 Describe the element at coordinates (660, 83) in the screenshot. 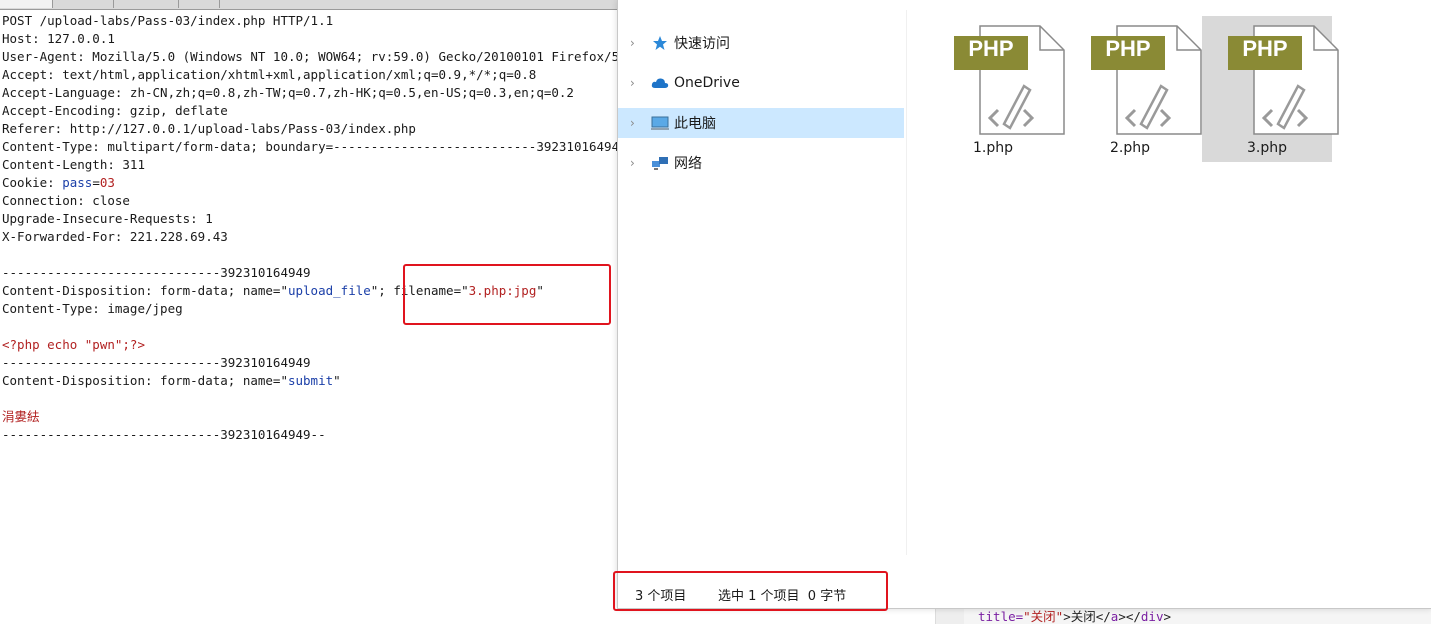

I see `cloud-icon` at that location.